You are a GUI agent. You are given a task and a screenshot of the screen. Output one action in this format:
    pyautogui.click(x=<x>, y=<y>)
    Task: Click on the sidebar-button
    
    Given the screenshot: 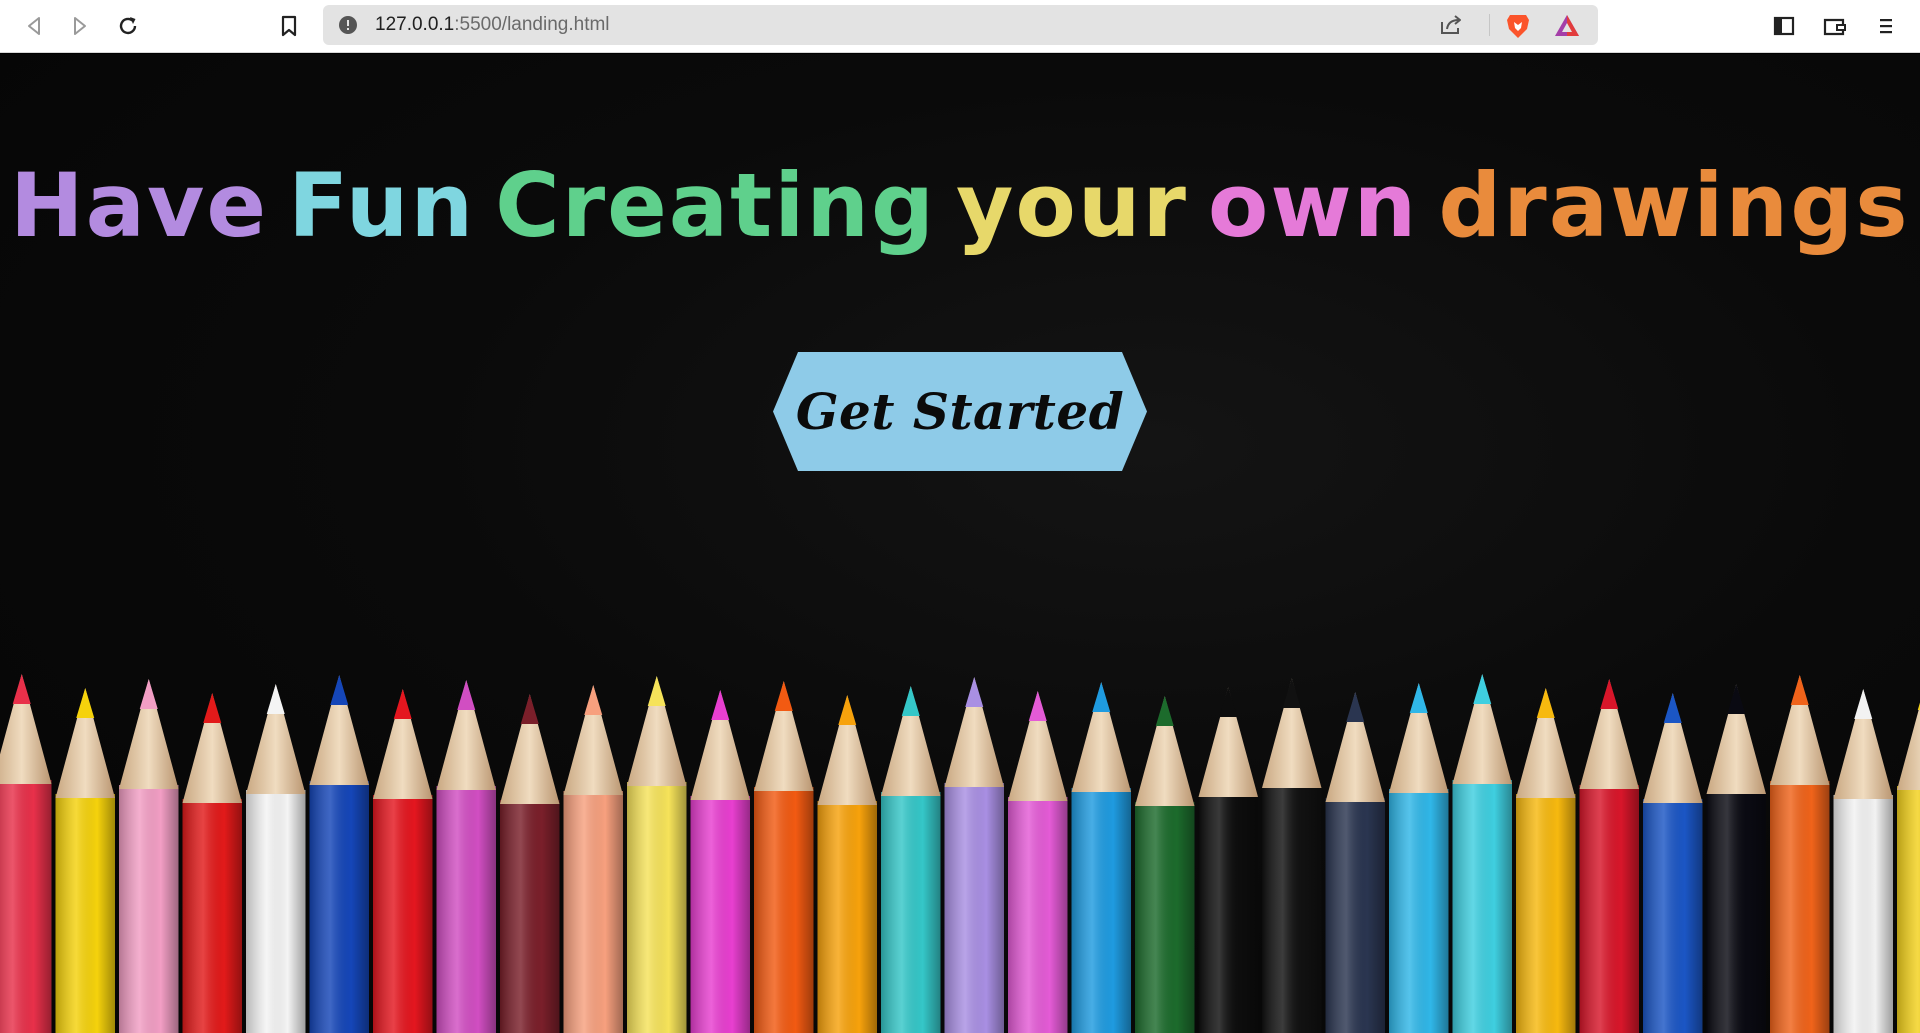 What is the action you would take?
    pyautogui.click(x=1784, y=26)
    